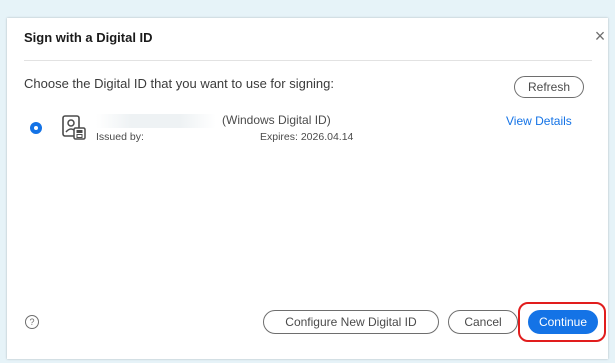 Image resolution: width=615 pixels, height=363 pixels. I want to click on issued-by-label: Issued by:, so click(120, 137).